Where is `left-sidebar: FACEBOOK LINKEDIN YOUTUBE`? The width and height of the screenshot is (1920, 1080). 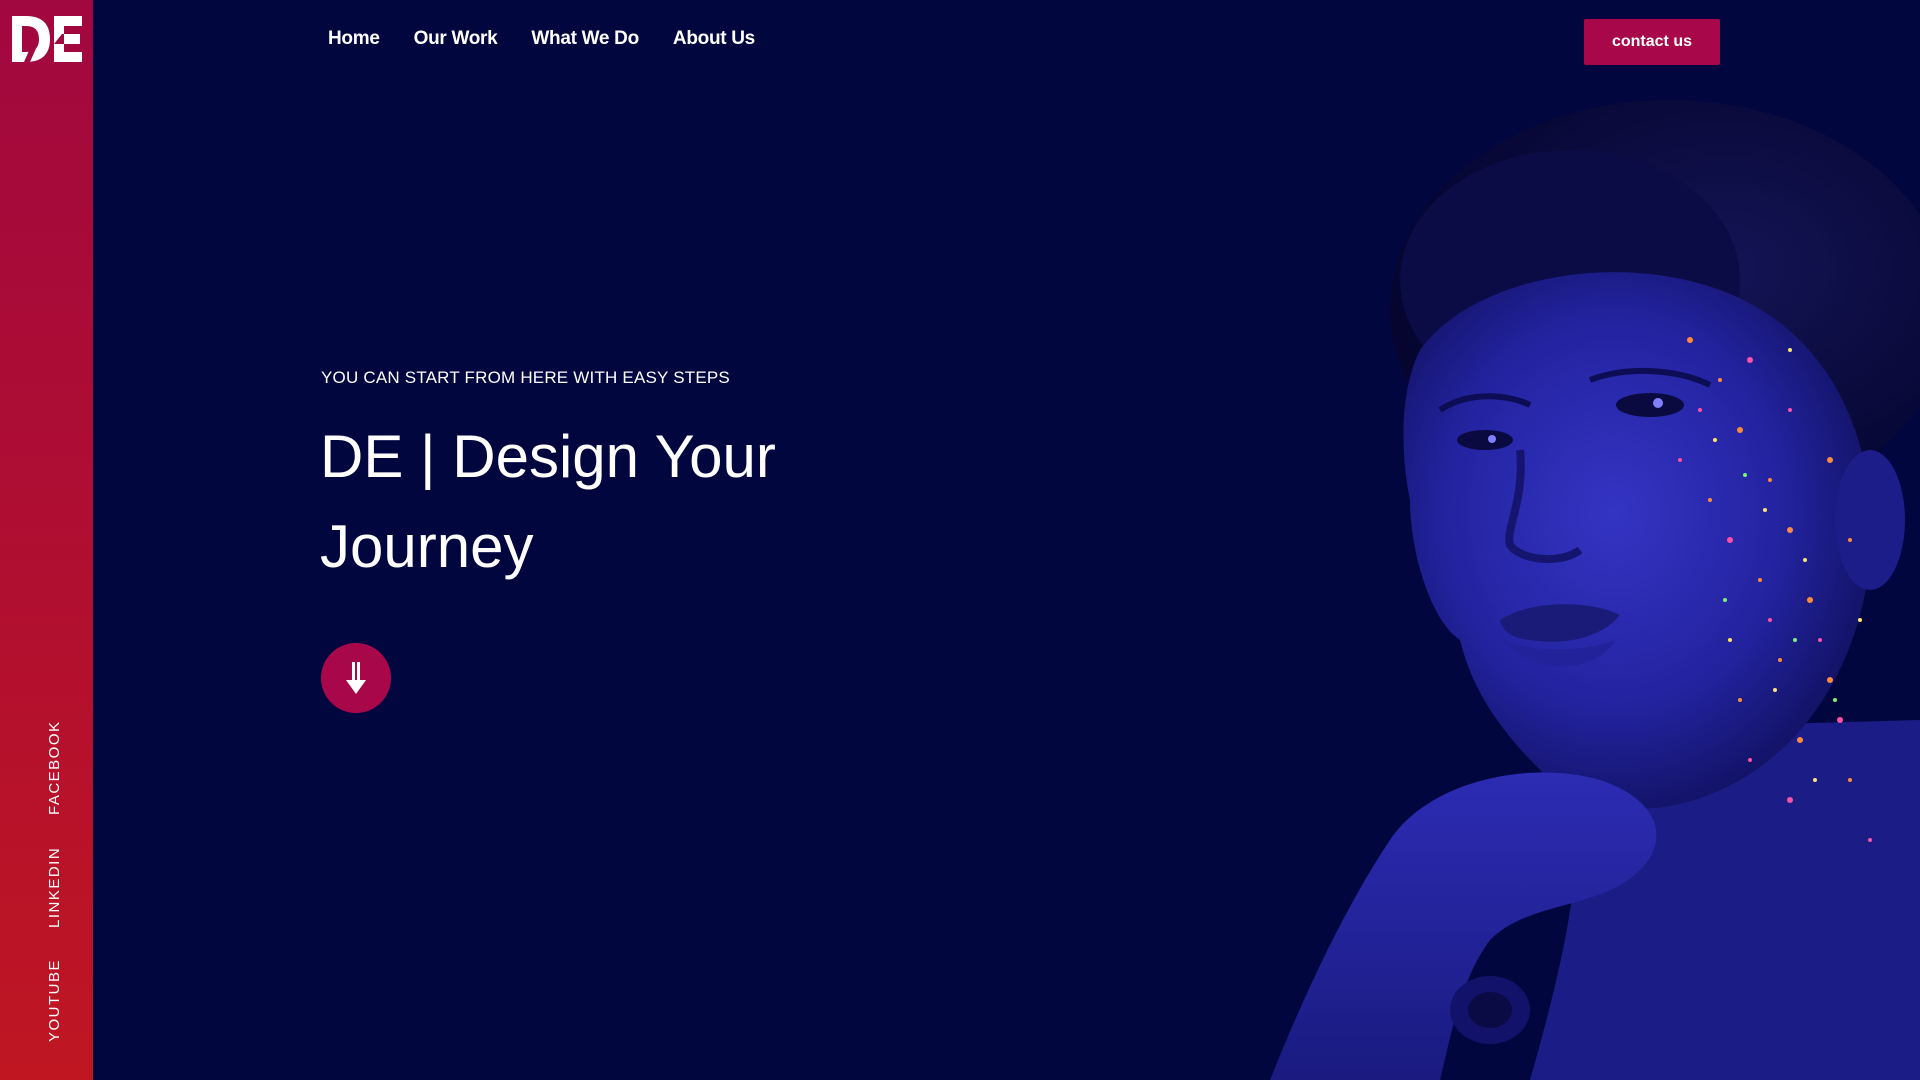
left-sidebar: FACEBOOK LINKEDIN YOUTUBE is located at coordinates (46, 540).